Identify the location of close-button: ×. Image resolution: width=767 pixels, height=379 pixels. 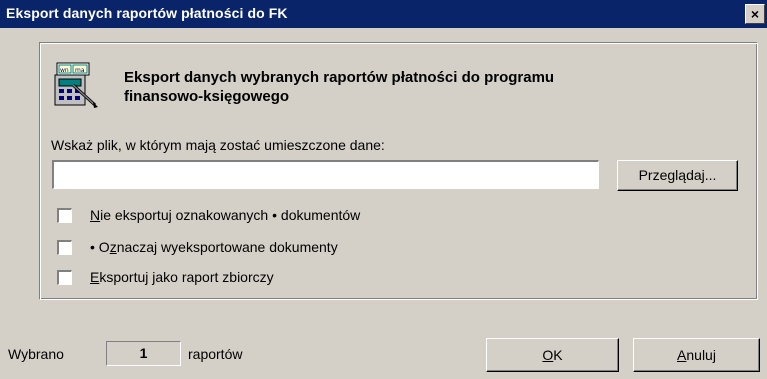
(755, 14).